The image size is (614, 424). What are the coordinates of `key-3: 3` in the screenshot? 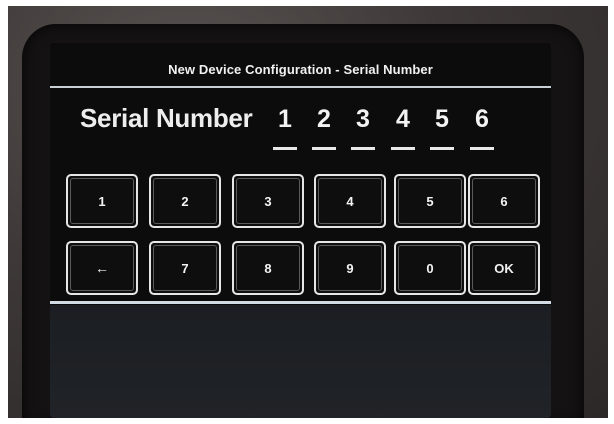 It's located at (268, 201).